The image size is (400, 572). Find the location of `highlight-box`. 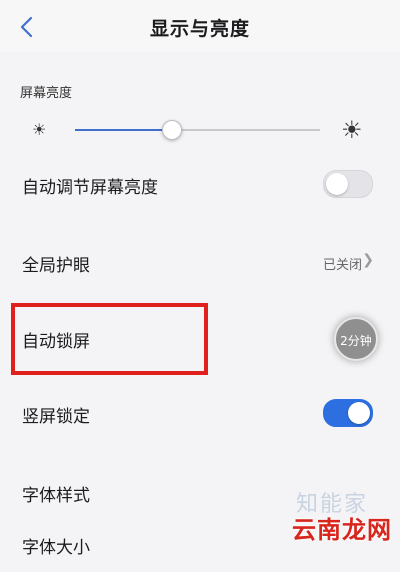

highlight-box is located at coordinates (109, 339).